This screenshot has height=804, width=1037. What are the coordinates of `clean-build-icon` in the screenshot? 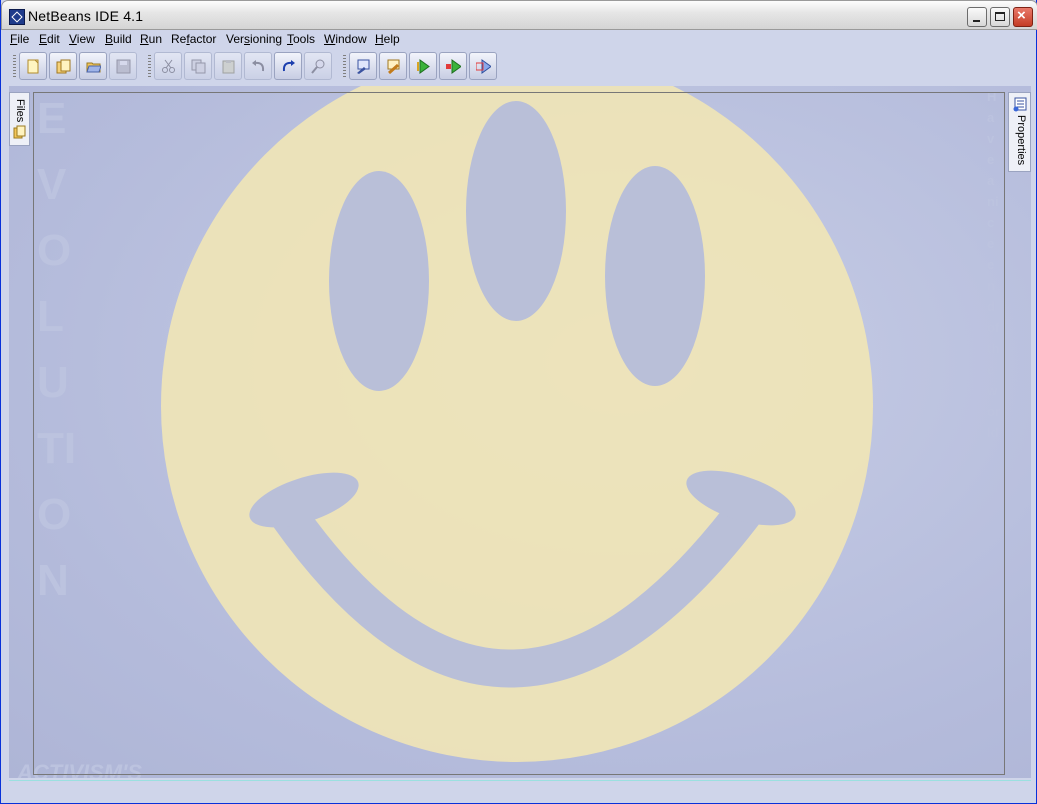 It's located at (393, 66).